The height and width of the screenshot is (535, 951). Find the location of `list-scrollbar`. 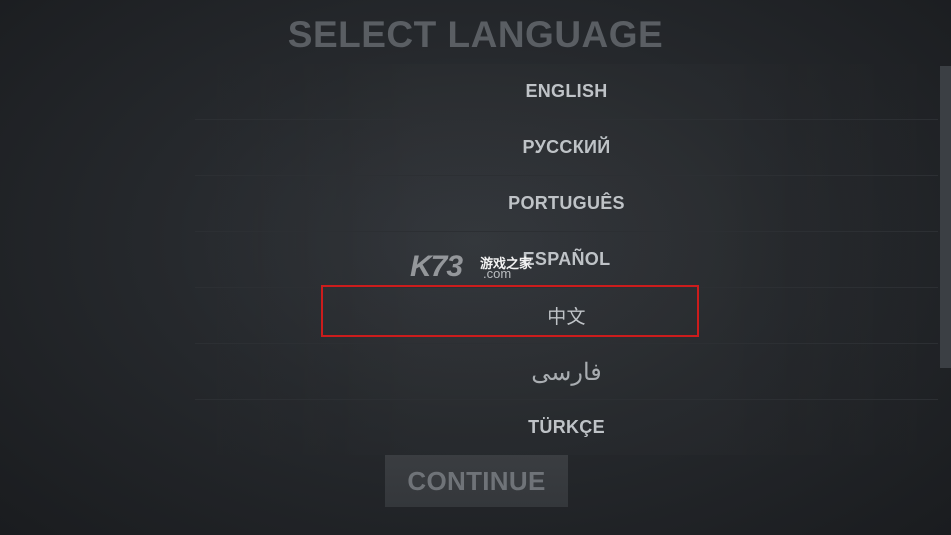

list-scrollbar is located at coordinates (945, 217).